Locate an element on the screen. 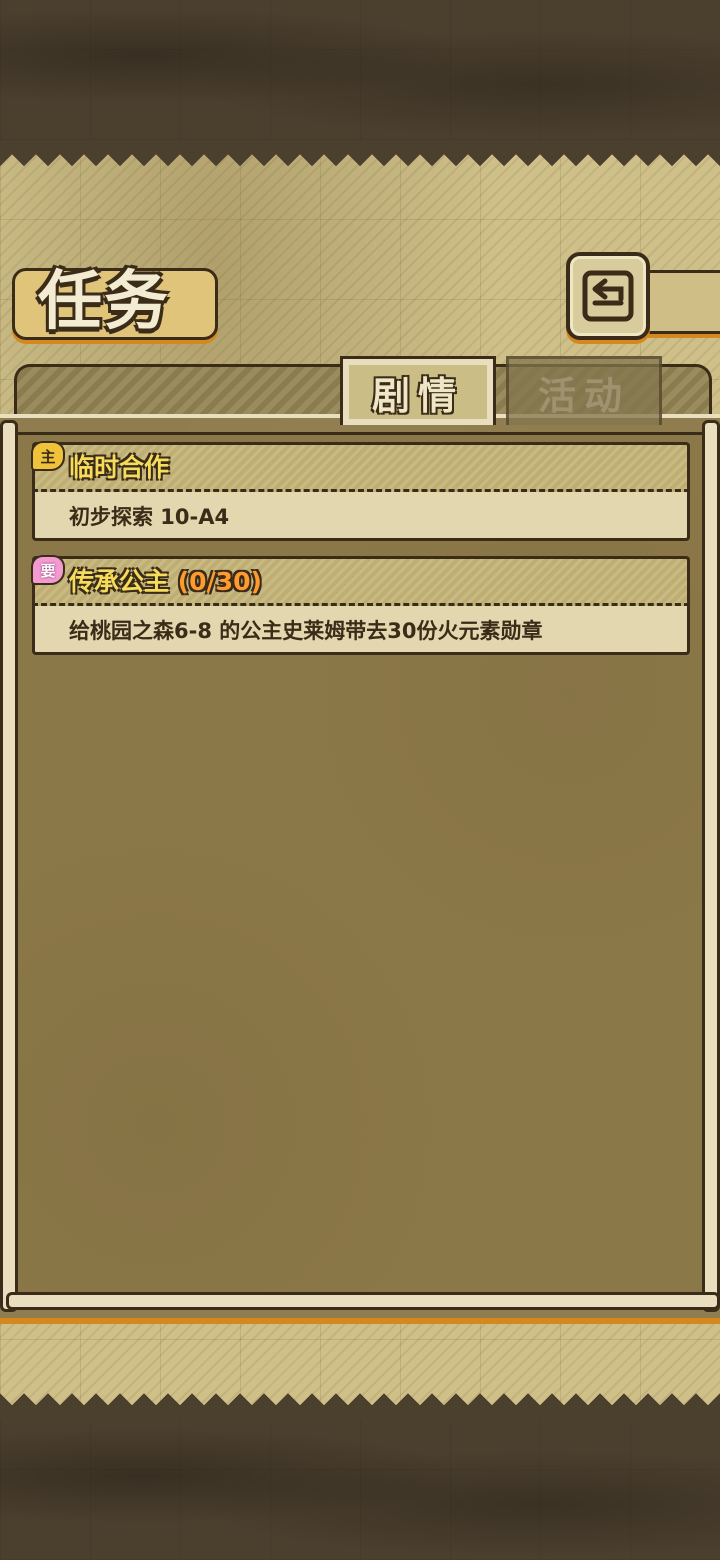  return-arrow-icon is located at coordinates (608, 296).